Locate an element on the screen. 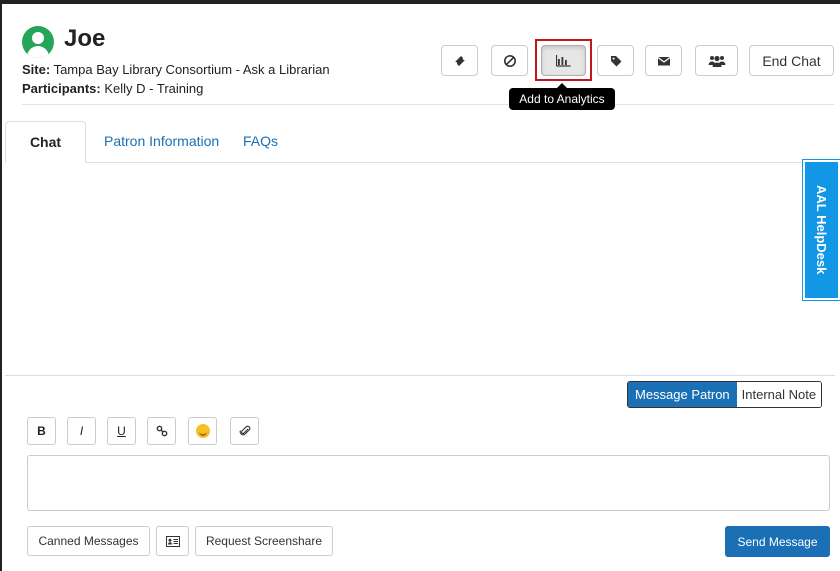 This screenshot has width=840, height=571. email-button is located at coordinates (663, 60).